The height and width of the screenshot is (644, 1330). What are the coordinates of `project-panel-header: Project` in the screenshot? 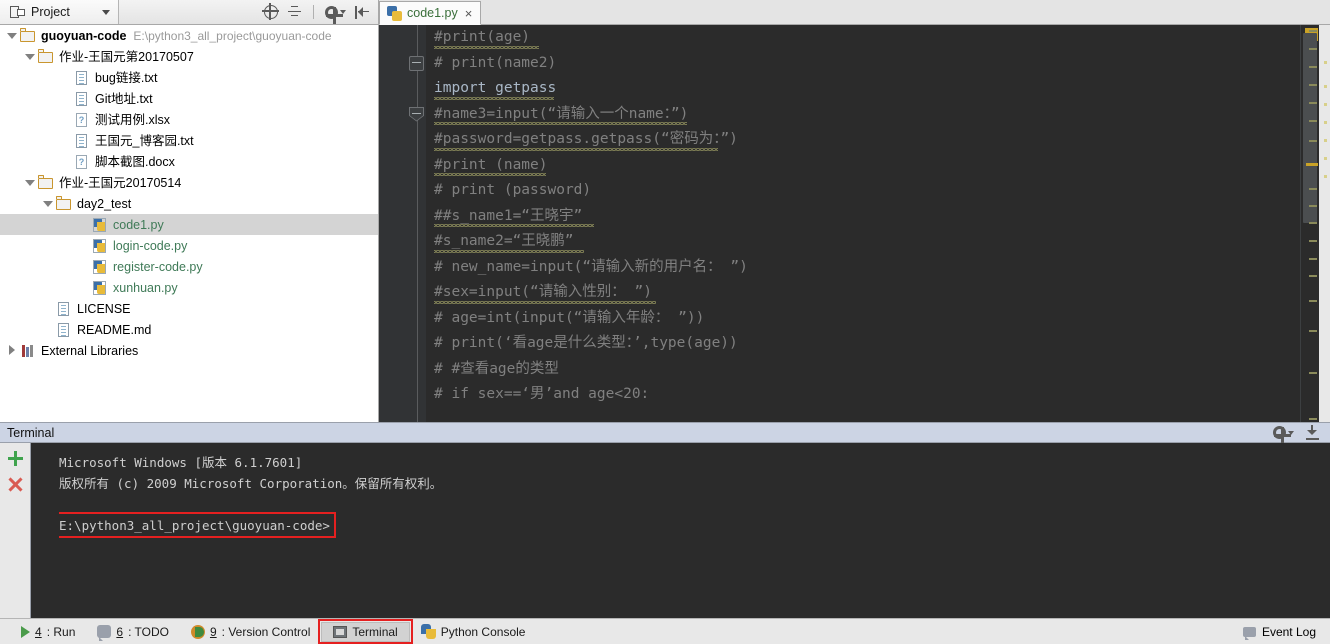 It's located at (189, 12).